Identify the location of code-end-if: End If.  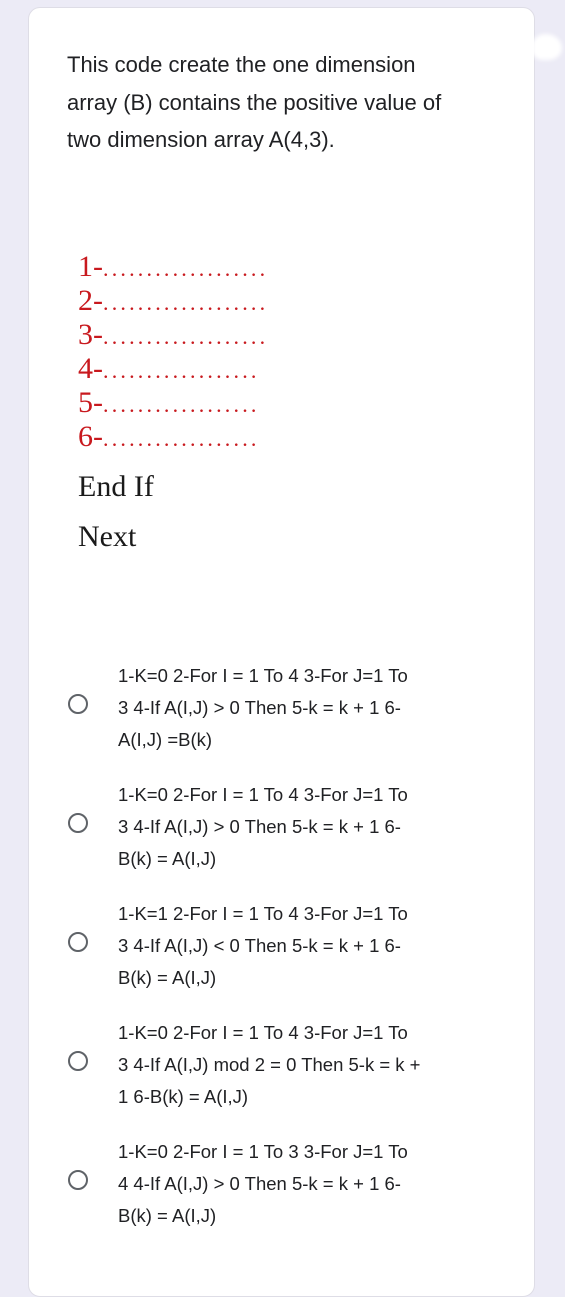
(116, 486).